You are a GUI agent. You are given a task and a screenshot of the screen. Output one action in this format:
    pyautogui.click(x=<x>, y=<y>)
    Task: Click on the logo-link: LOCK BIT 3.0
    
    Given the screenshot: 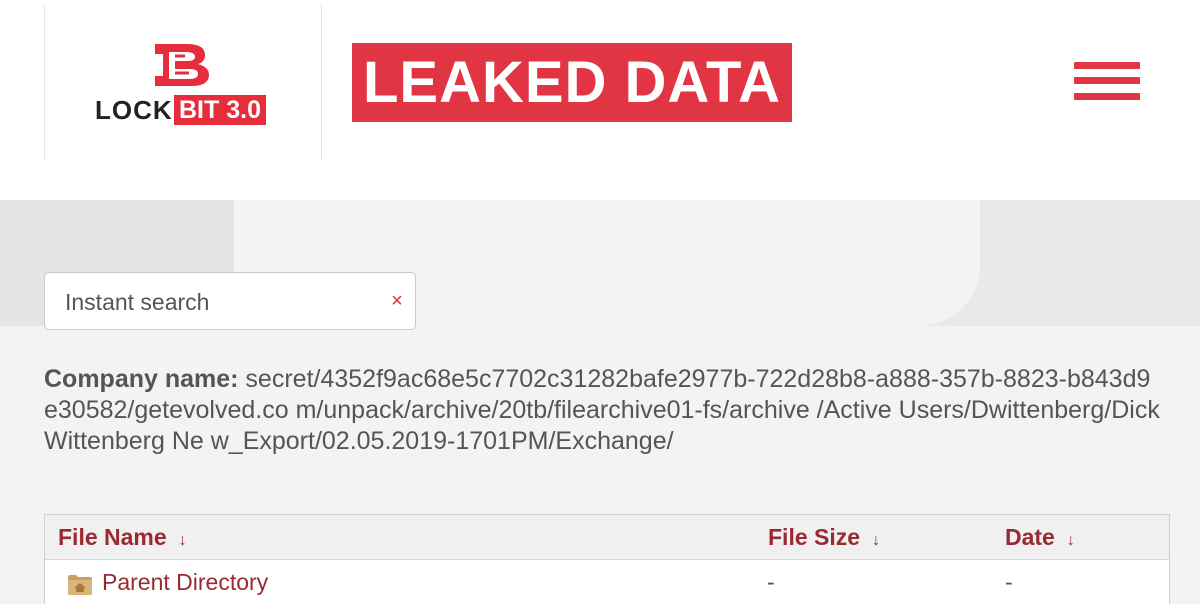 What is the action you would take?
    pyautogui.click(x=183, y=82)
    